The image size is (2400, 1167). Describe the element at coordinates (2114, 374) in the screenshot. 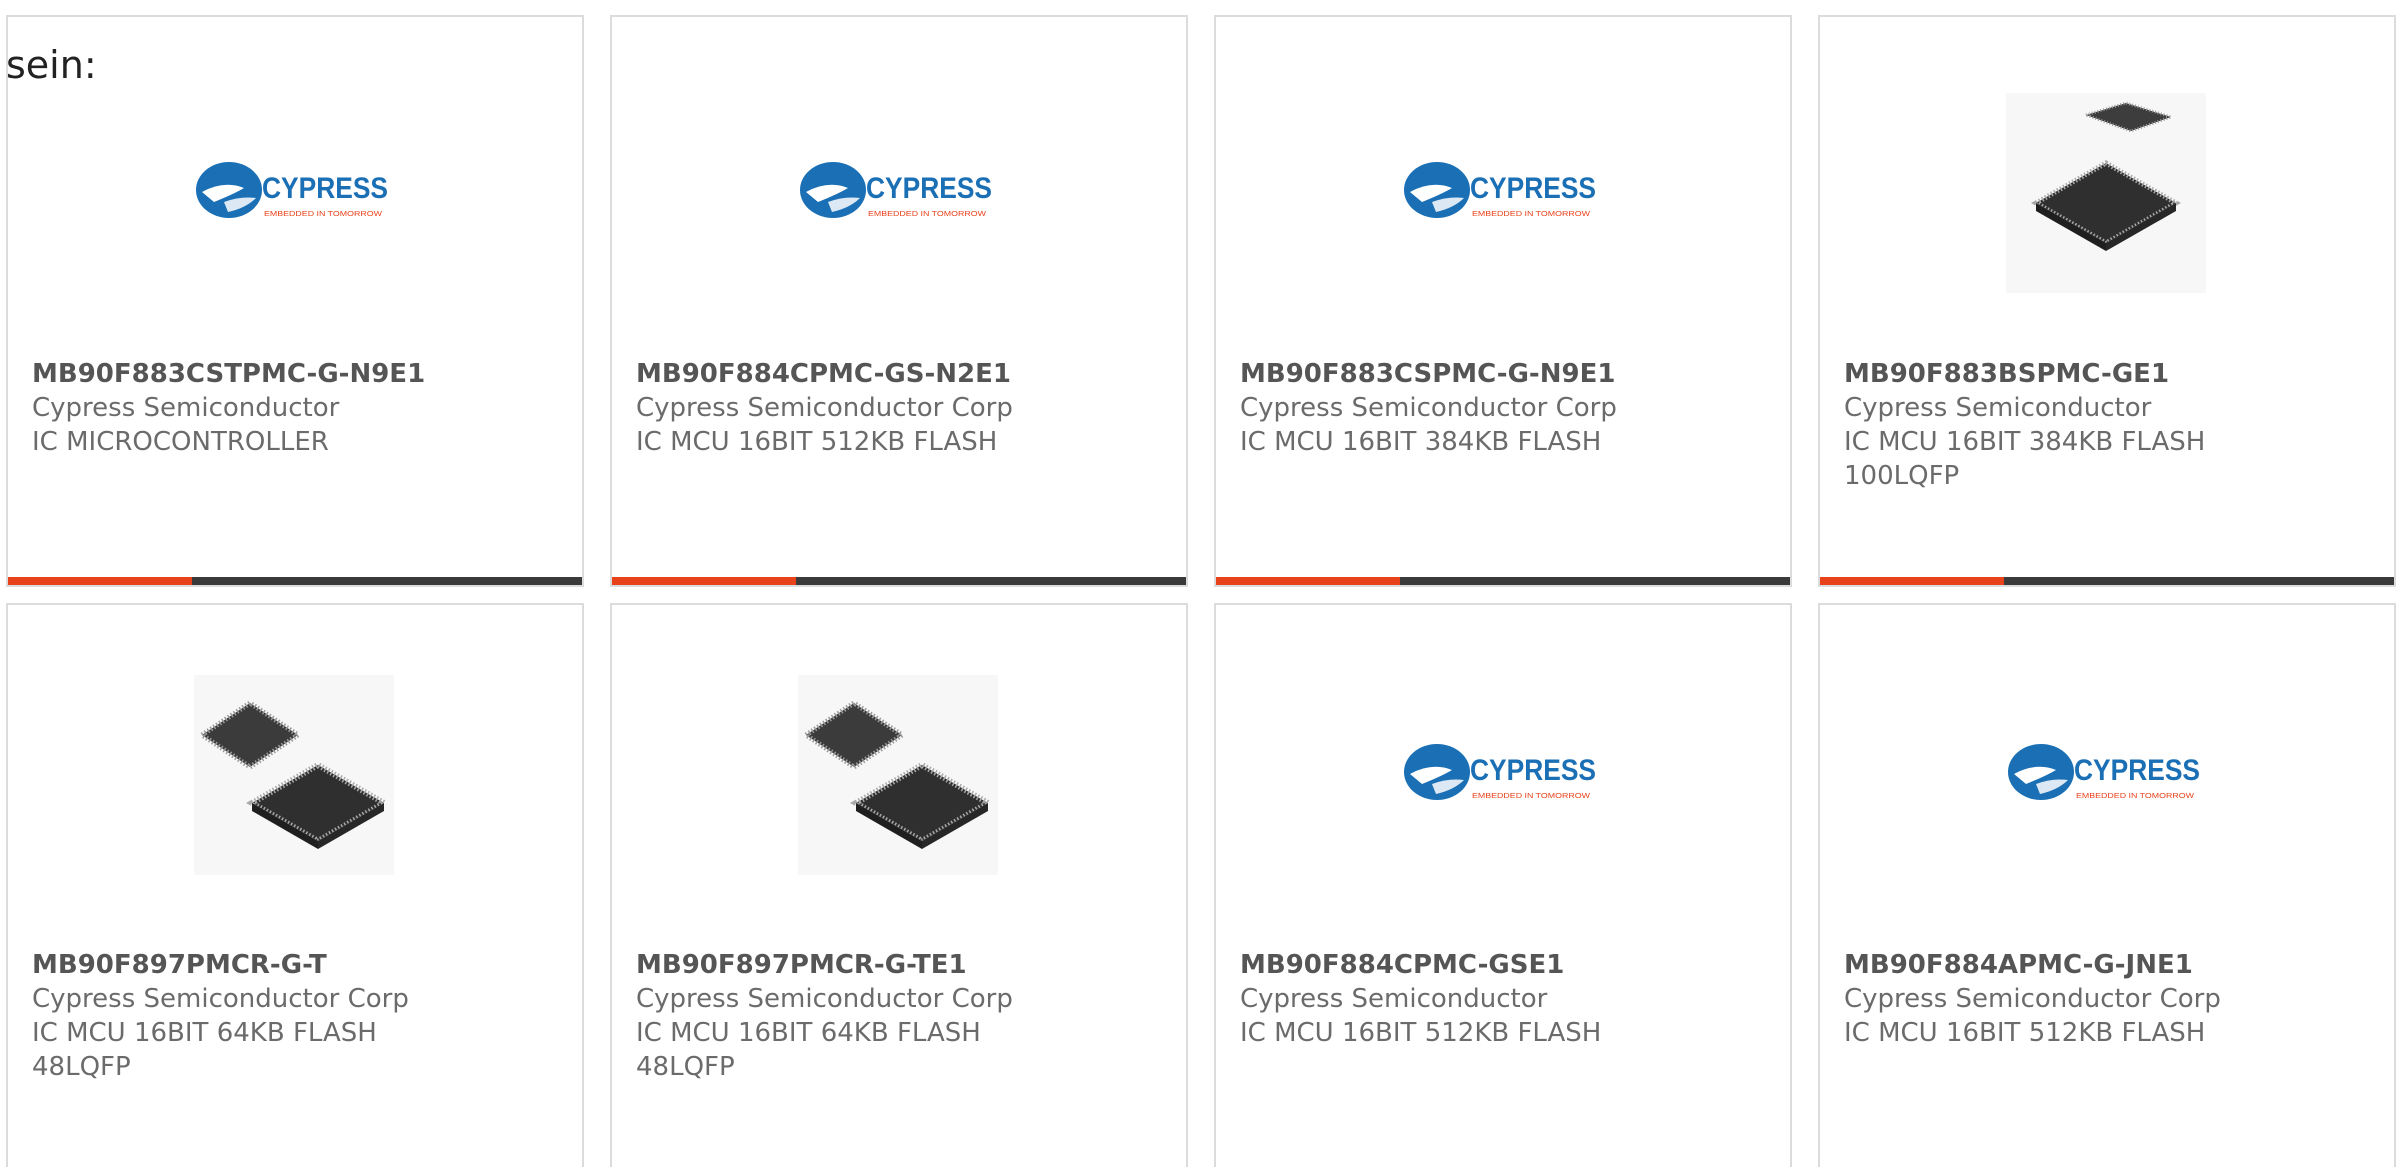

I see `product-part-number: MB90F883BSPMC-GE1` at that location.